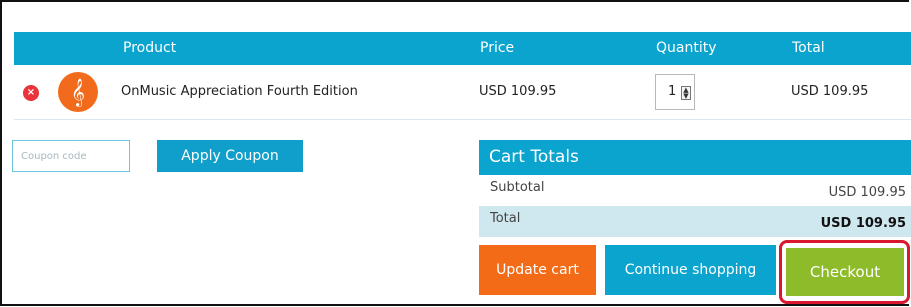 This screenshot has width=911, height=307. I want to click on coupon-code-input, so click(71, 156).